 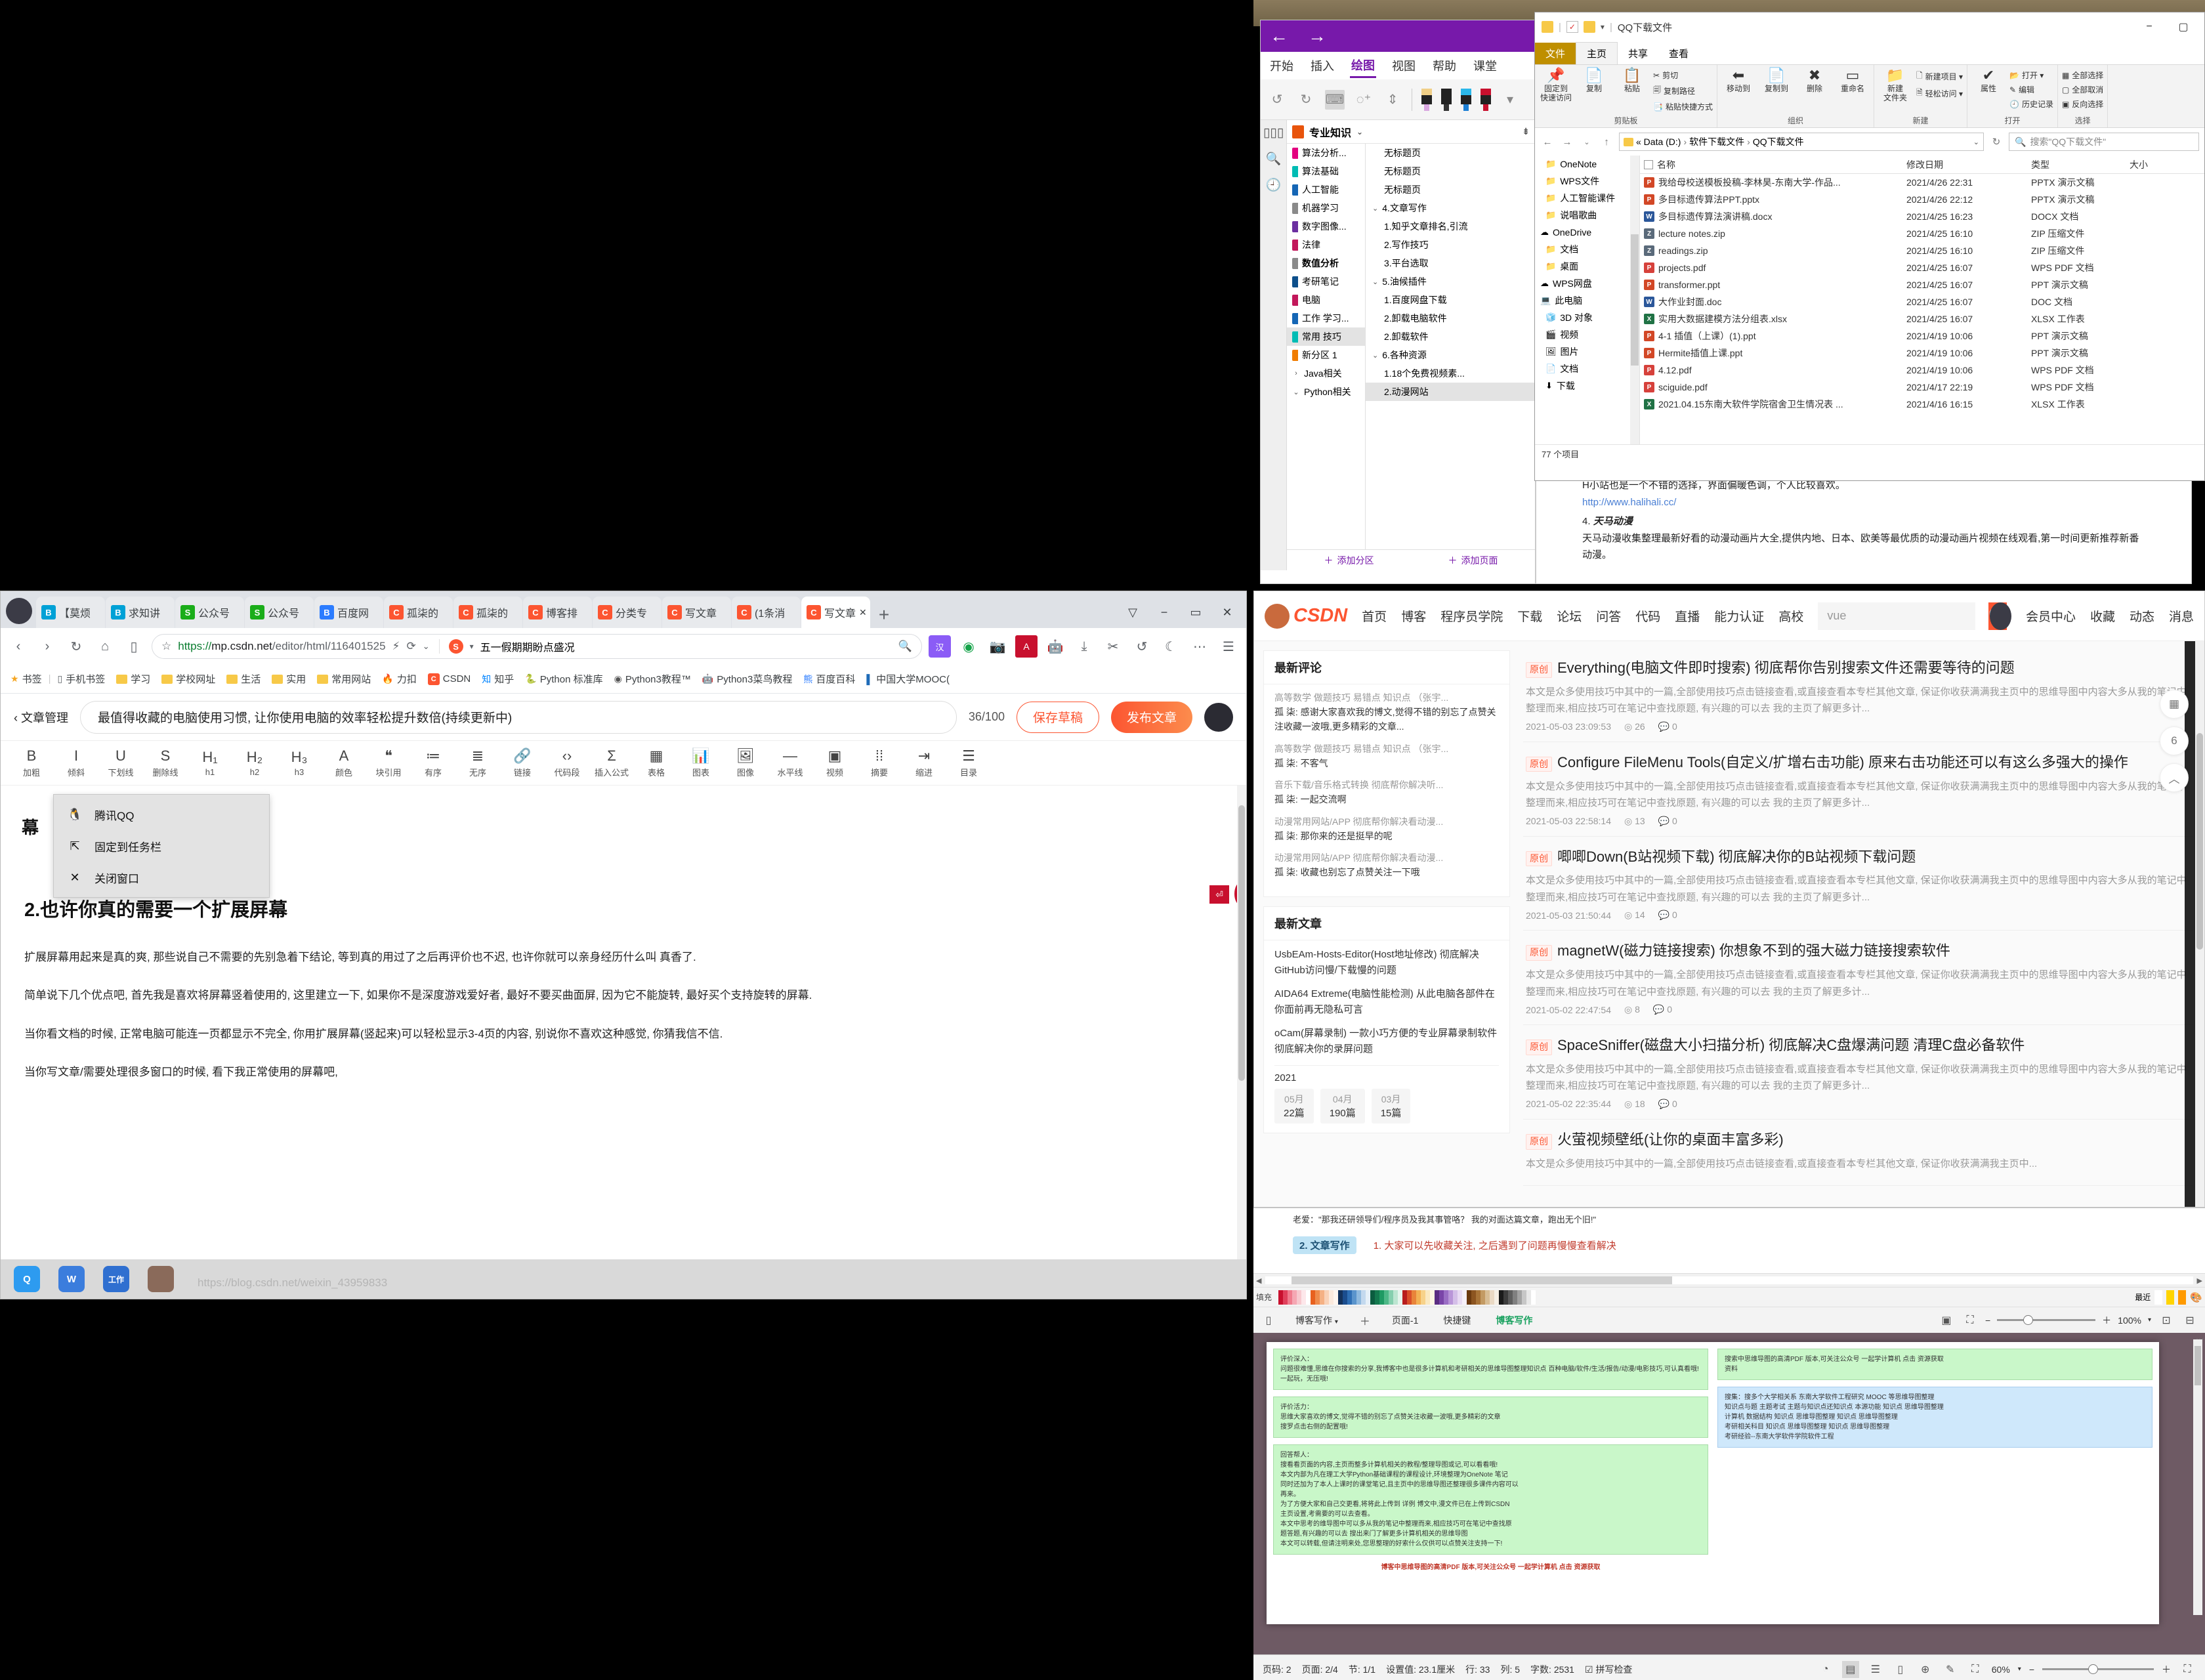 What do you see at coordinates (1342, 1106) in the screenshot?
I see `archive-month: 04月 190篇` at bounding box center [1342, 1106].